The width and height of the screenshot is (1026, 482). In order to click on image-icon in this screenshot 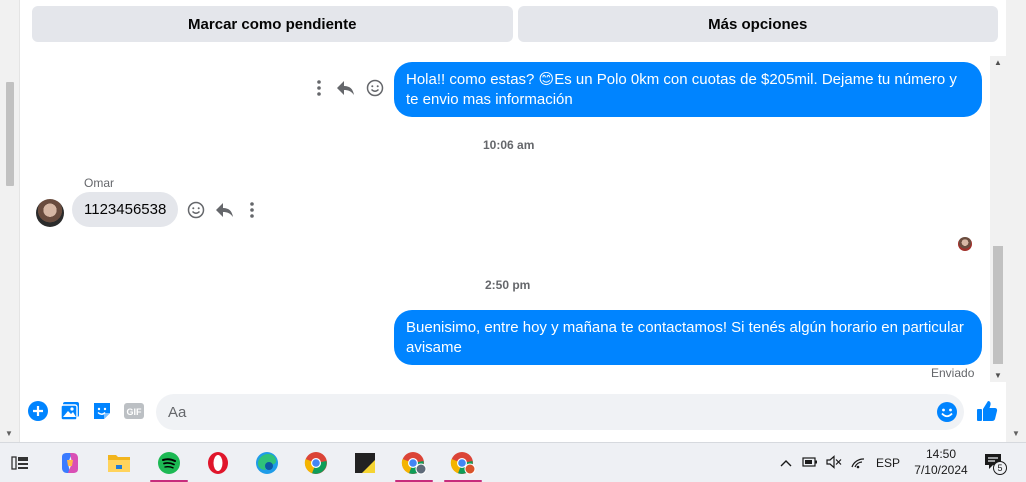, I will do `click(70, 413)`.